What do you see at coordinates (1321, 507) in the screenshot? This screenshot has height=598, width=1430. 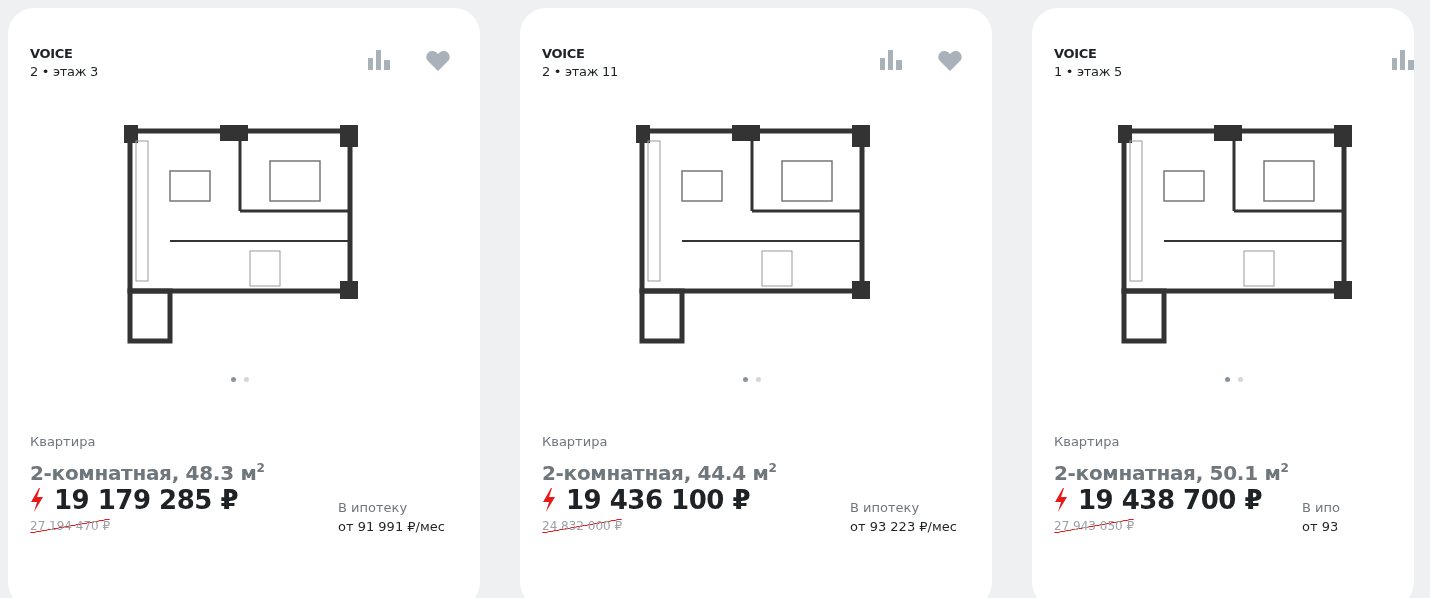 I see `mortgage-label: В ипо` at bounding box center [1321, 507].